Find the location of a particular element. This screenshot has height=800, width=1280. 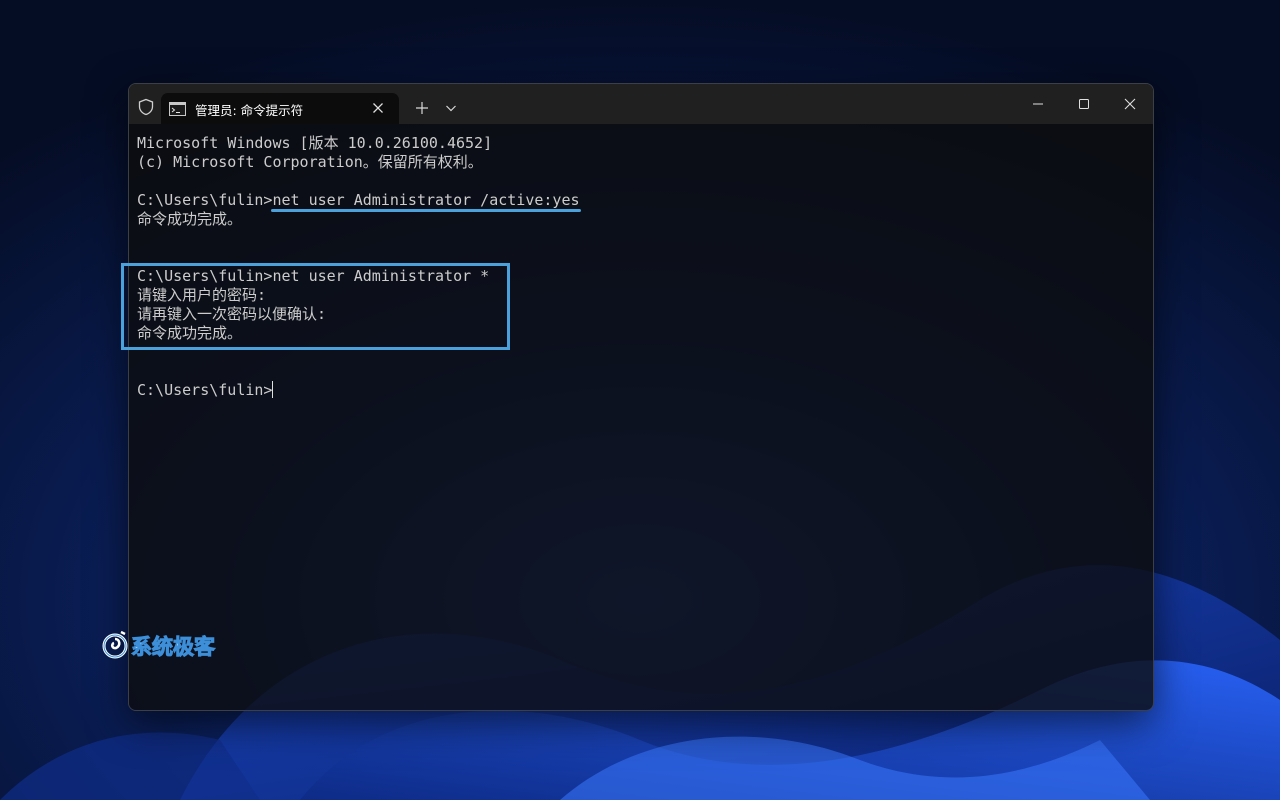

tab-command-prompt: 管理员: 命令提示符 is located at coordinates (280, 108).